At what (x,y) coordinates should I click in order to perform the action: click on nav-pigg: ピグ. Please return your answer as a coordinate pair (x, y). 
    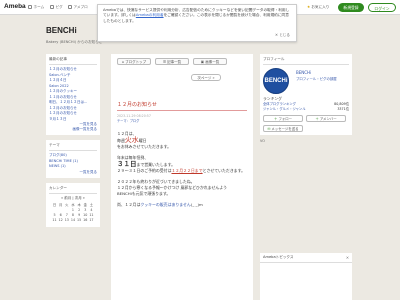
    Looking at the image, I should click on (56, 7).